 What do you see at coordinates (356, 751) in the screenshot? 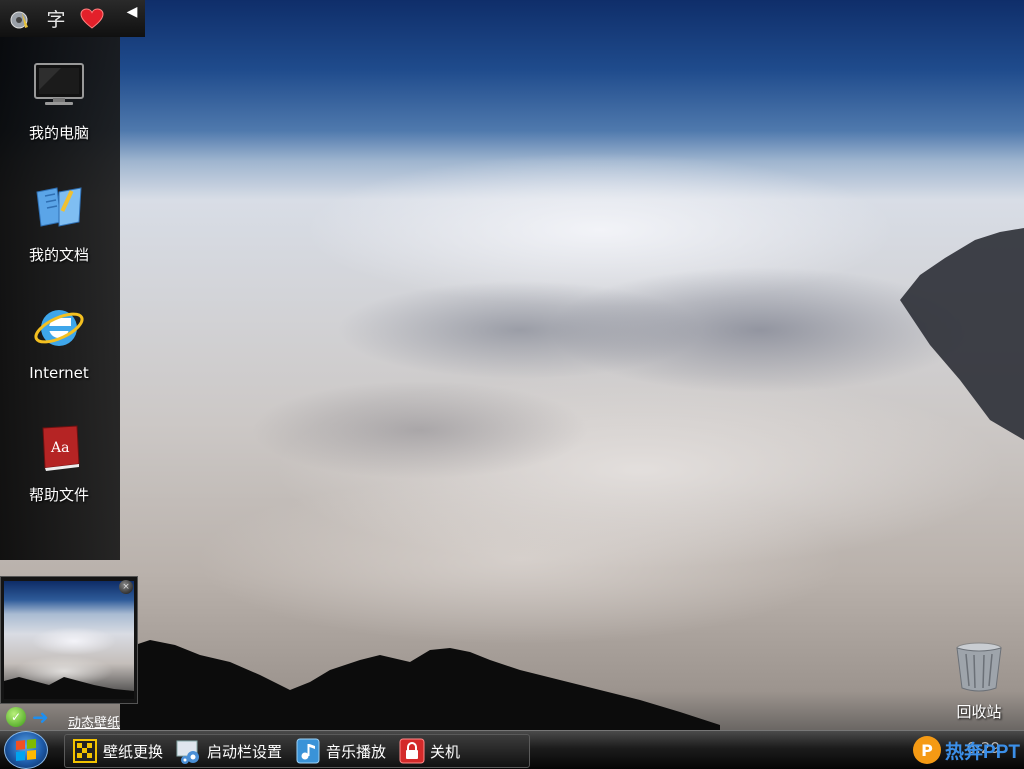
I see `taskbar-item-label: 音乐播放` at bounding box center [356, 751].